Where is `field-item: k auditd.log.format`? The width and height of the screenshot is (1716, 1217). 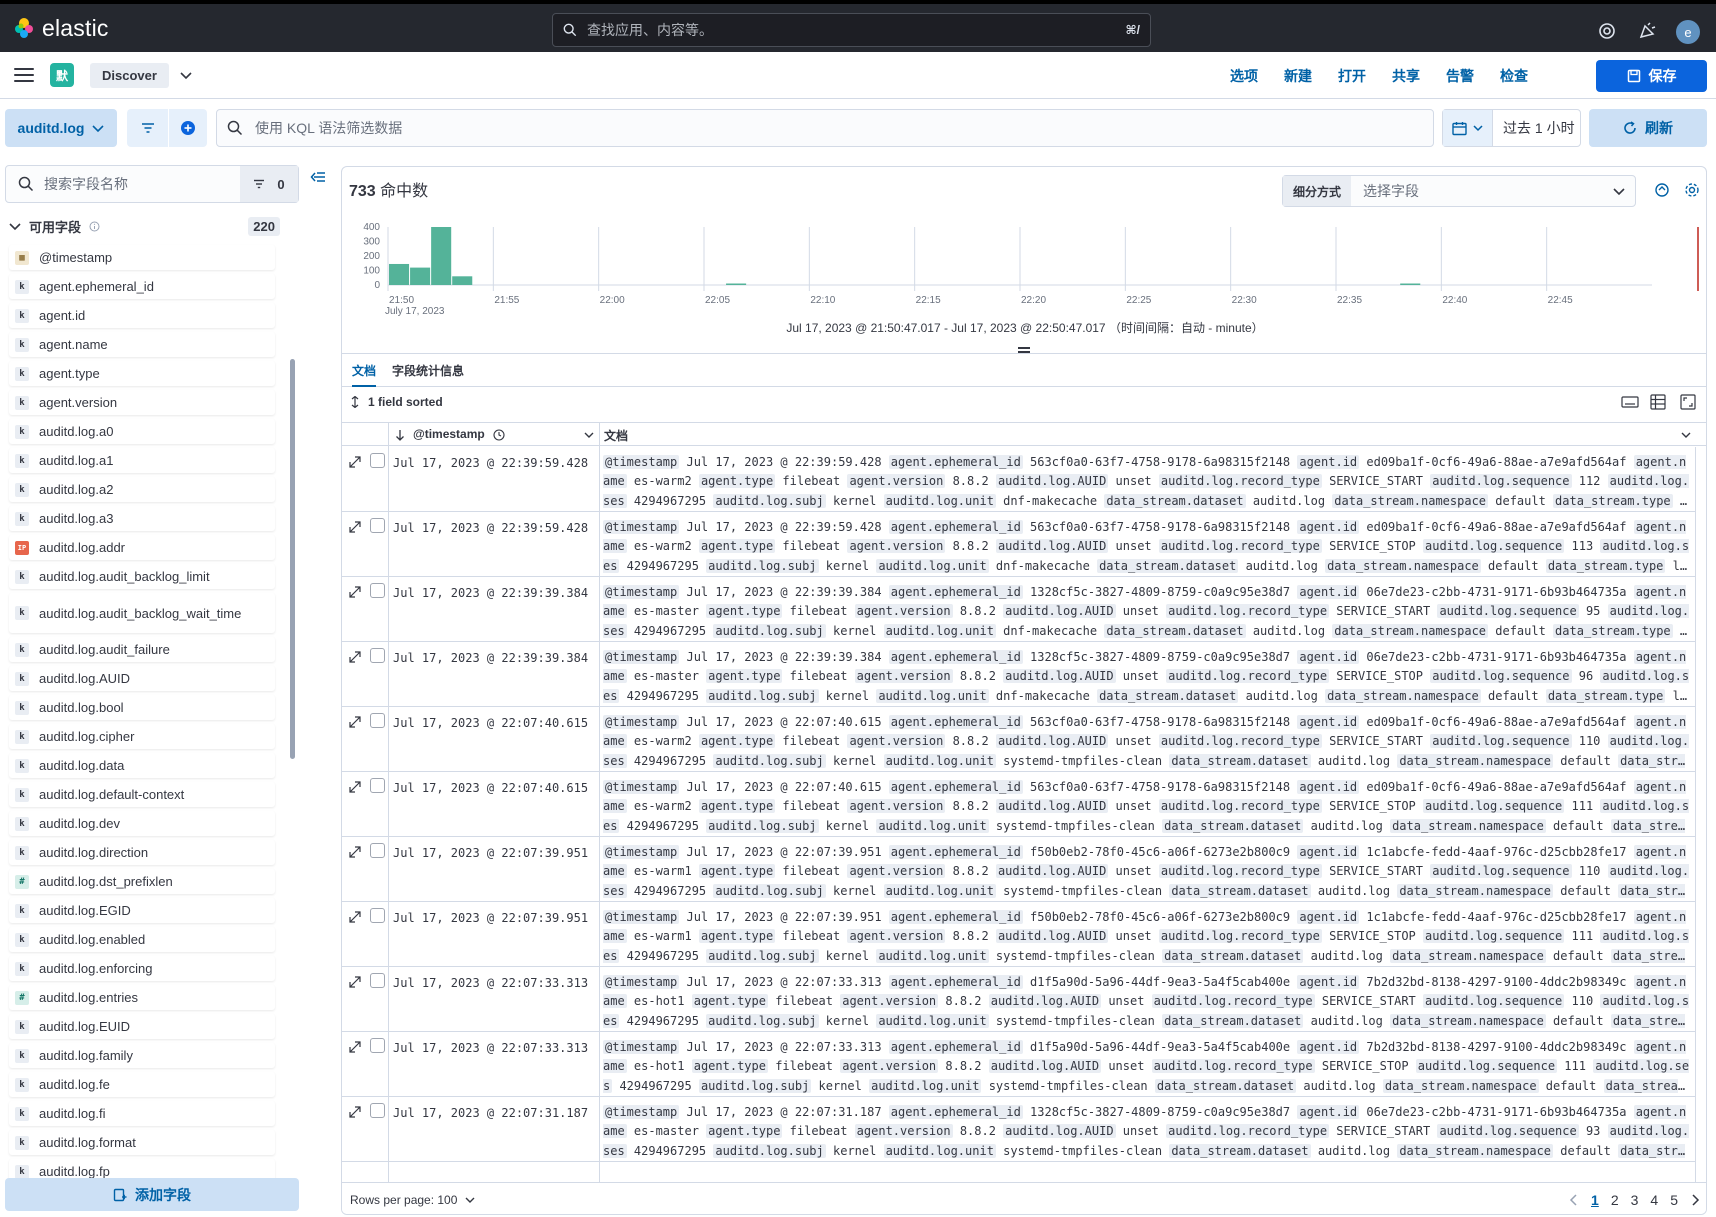 field-item: k auditd.log.format is located at coordinates (142, 1142).